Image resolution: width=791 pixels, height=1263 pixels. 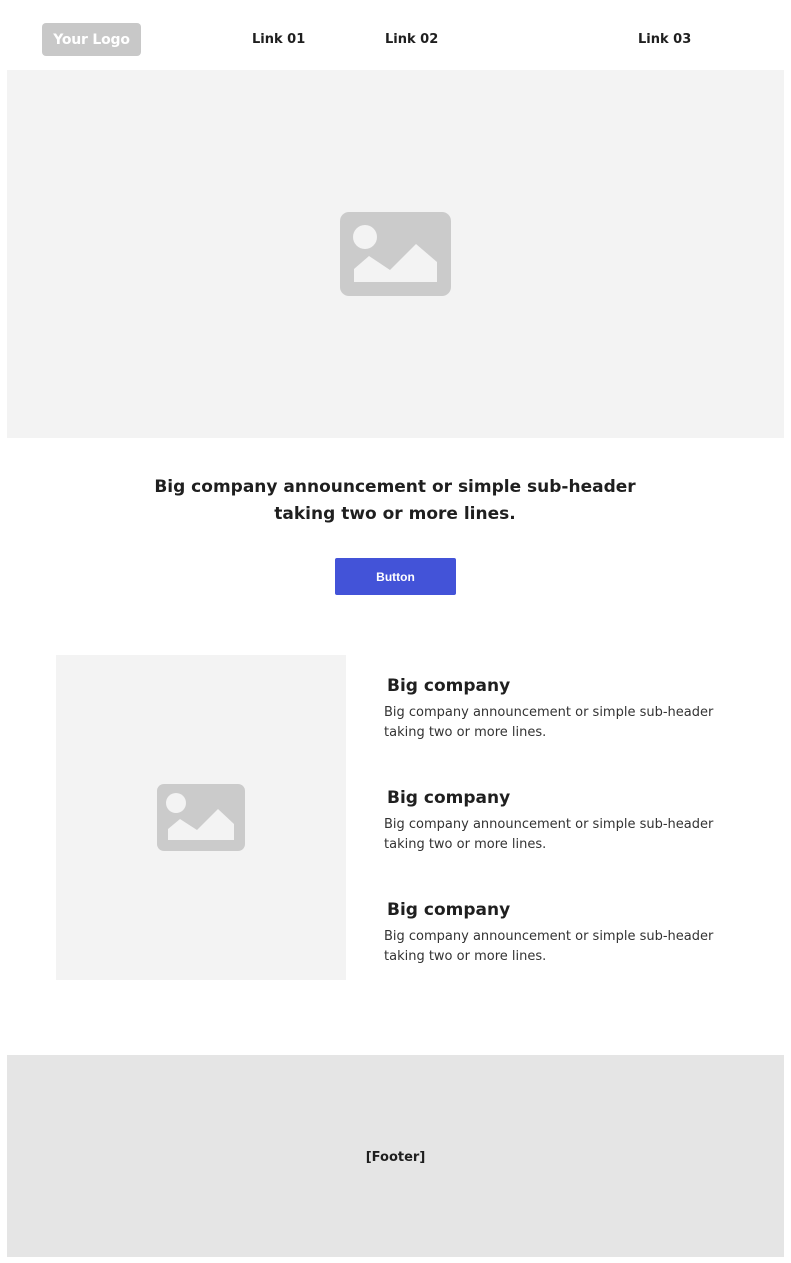 I want to click on announcement-line-2: taking two or more lines., so click(x=395, y=514).